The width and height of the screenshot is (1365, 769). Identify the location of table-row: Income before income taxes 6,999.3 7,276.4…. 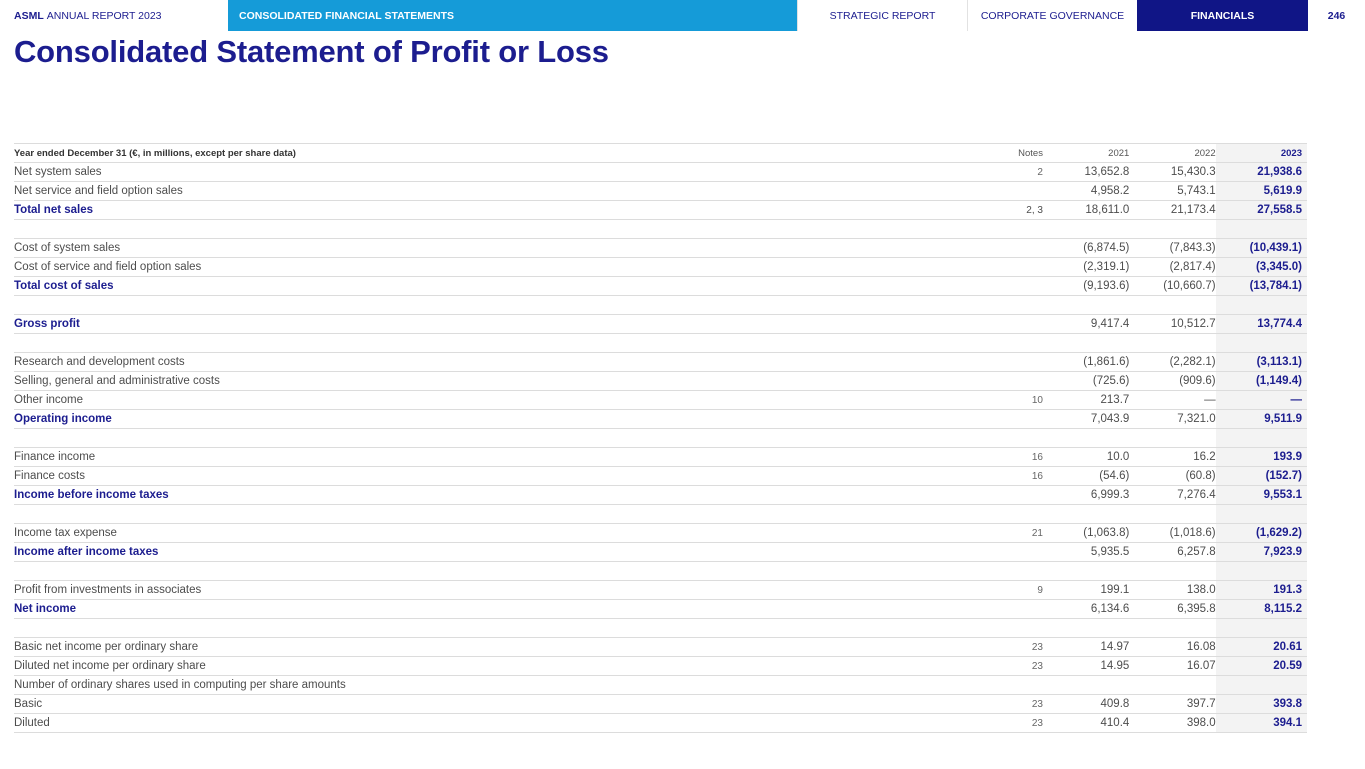
(660, 495).